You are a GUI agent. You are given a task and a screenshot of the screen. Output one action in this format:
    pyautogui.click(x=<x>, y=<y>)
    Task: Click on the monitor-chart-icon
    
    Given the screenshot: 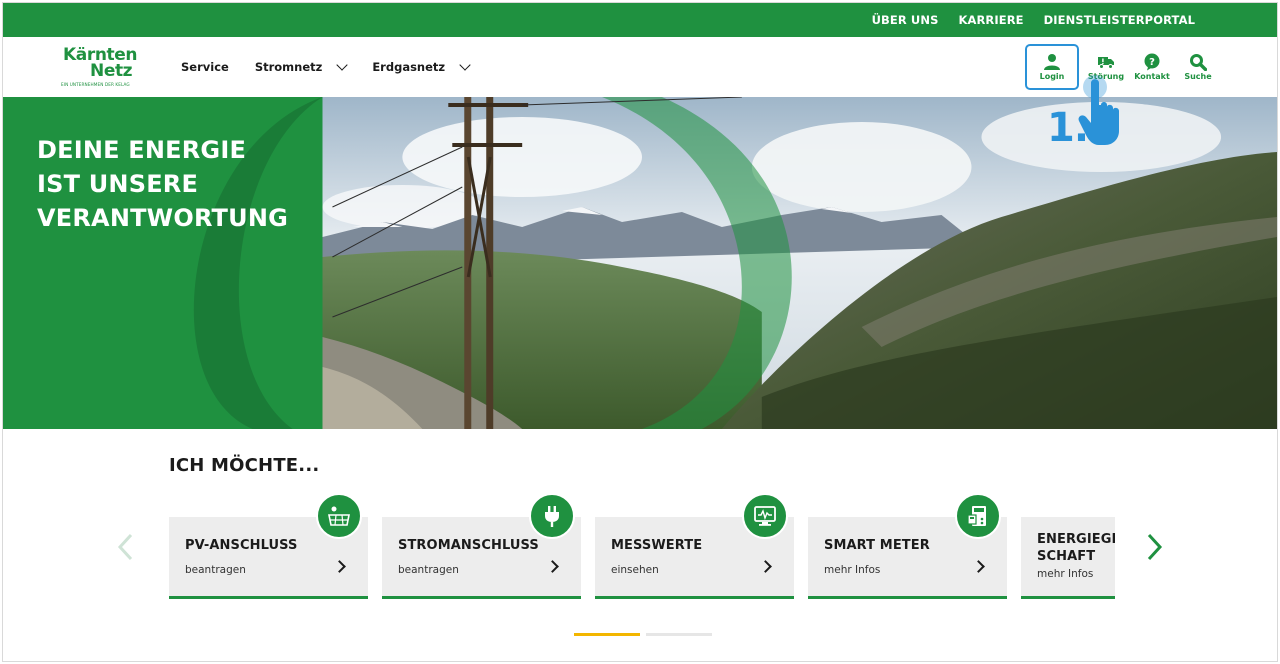 What is the action you would take?
    pyautogui.click(x=765, y=516)
    